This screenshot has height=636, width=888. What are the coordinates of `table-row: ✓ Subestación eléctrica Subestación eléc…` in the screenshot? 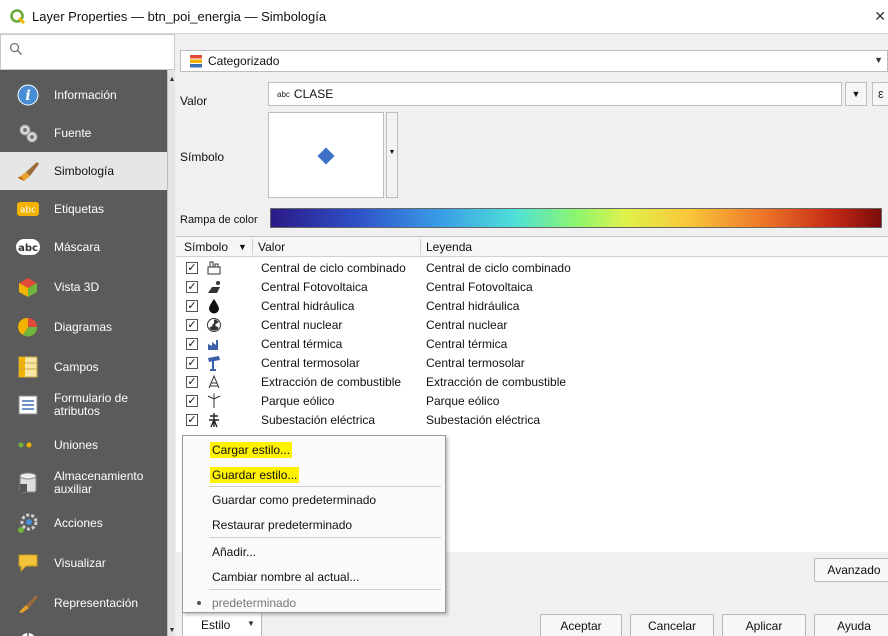 It's located at (532, 420).